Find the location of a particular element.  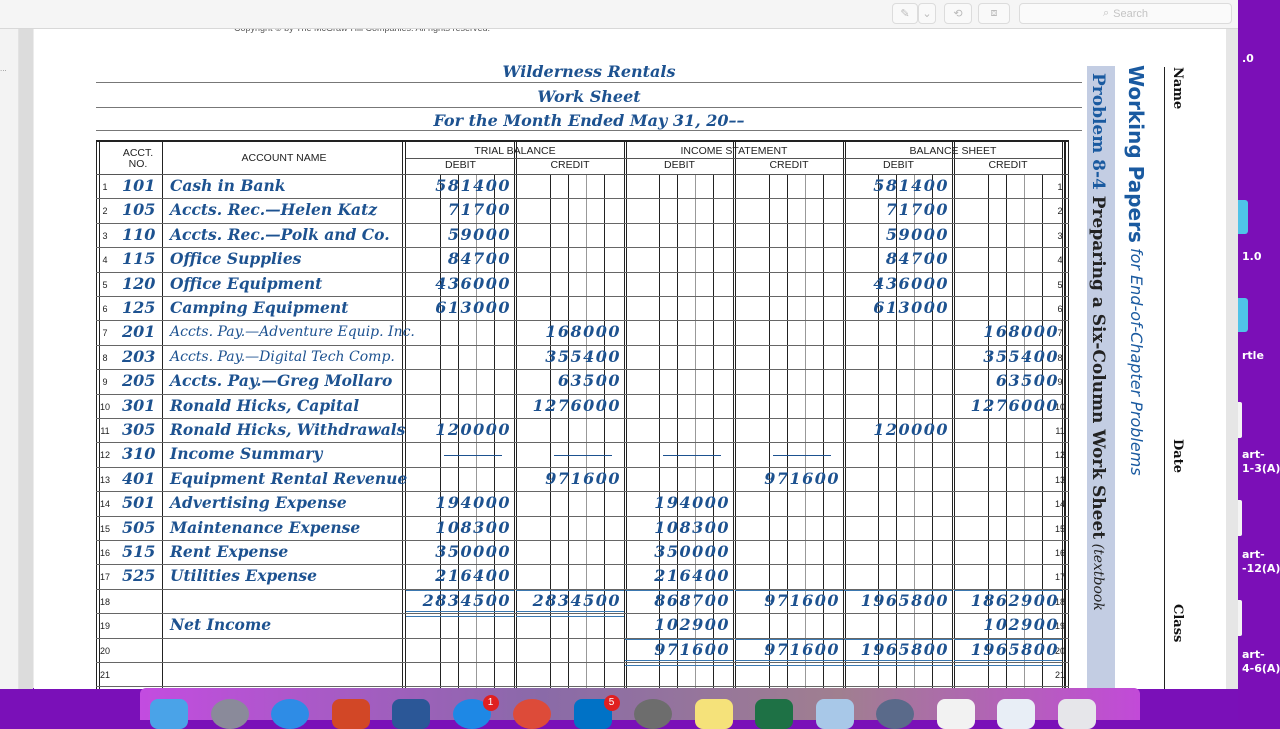

row-number: 11 is located at coordinates (105, 431).